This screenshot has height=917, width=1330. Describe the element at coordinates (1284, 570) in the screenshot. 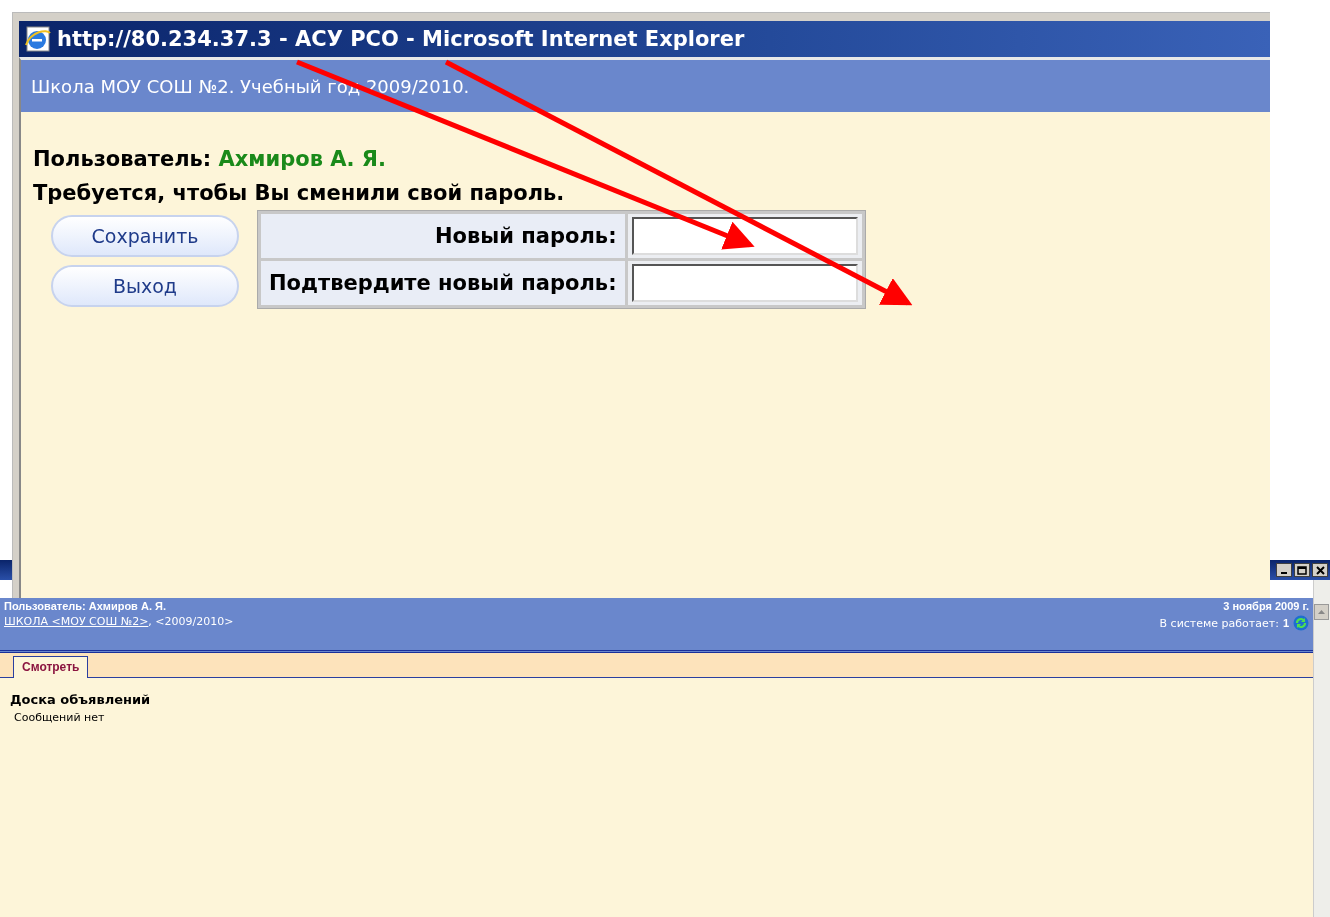

I see `minimize-button` at that location.